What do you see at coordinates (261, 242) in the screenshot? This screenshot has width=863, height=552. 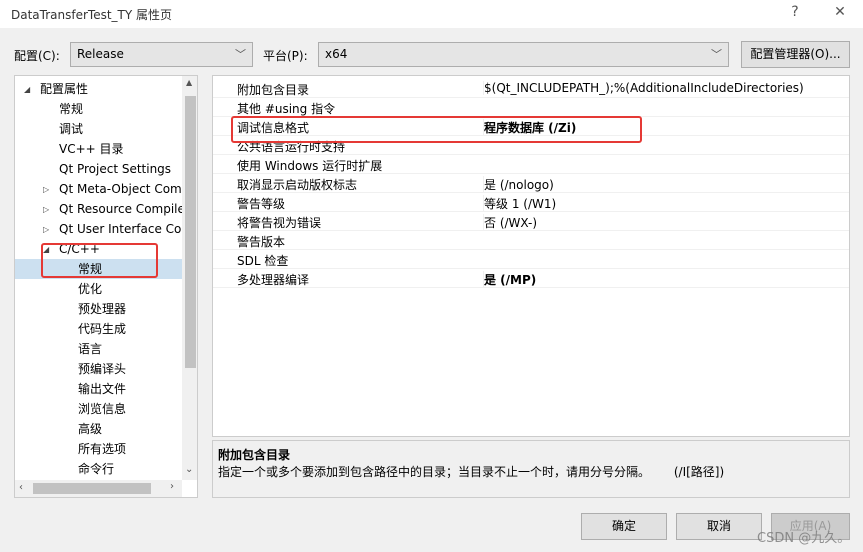 I see `property-name: 警告版本` at bounding box center [261, 242].